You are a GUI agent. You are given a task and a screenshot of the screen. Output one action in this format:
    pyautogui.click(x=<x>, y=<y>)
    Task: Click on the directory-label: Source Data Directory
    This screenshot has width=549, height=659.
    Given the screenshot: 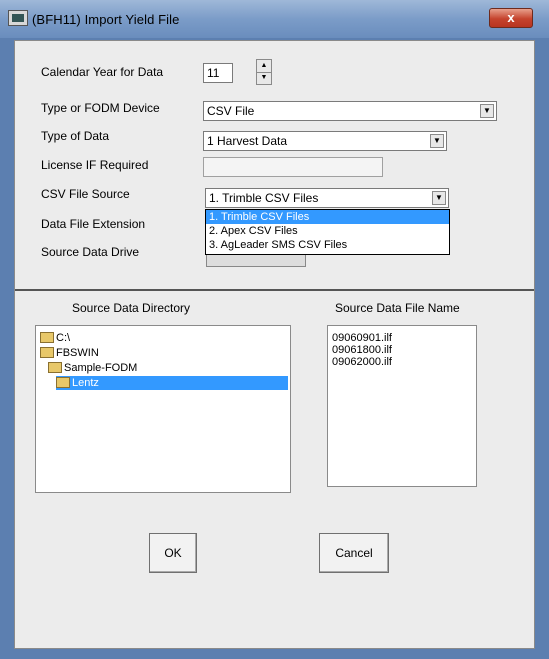 What is the action you would take?
    pyautogui.click(x=131, y=308)
    